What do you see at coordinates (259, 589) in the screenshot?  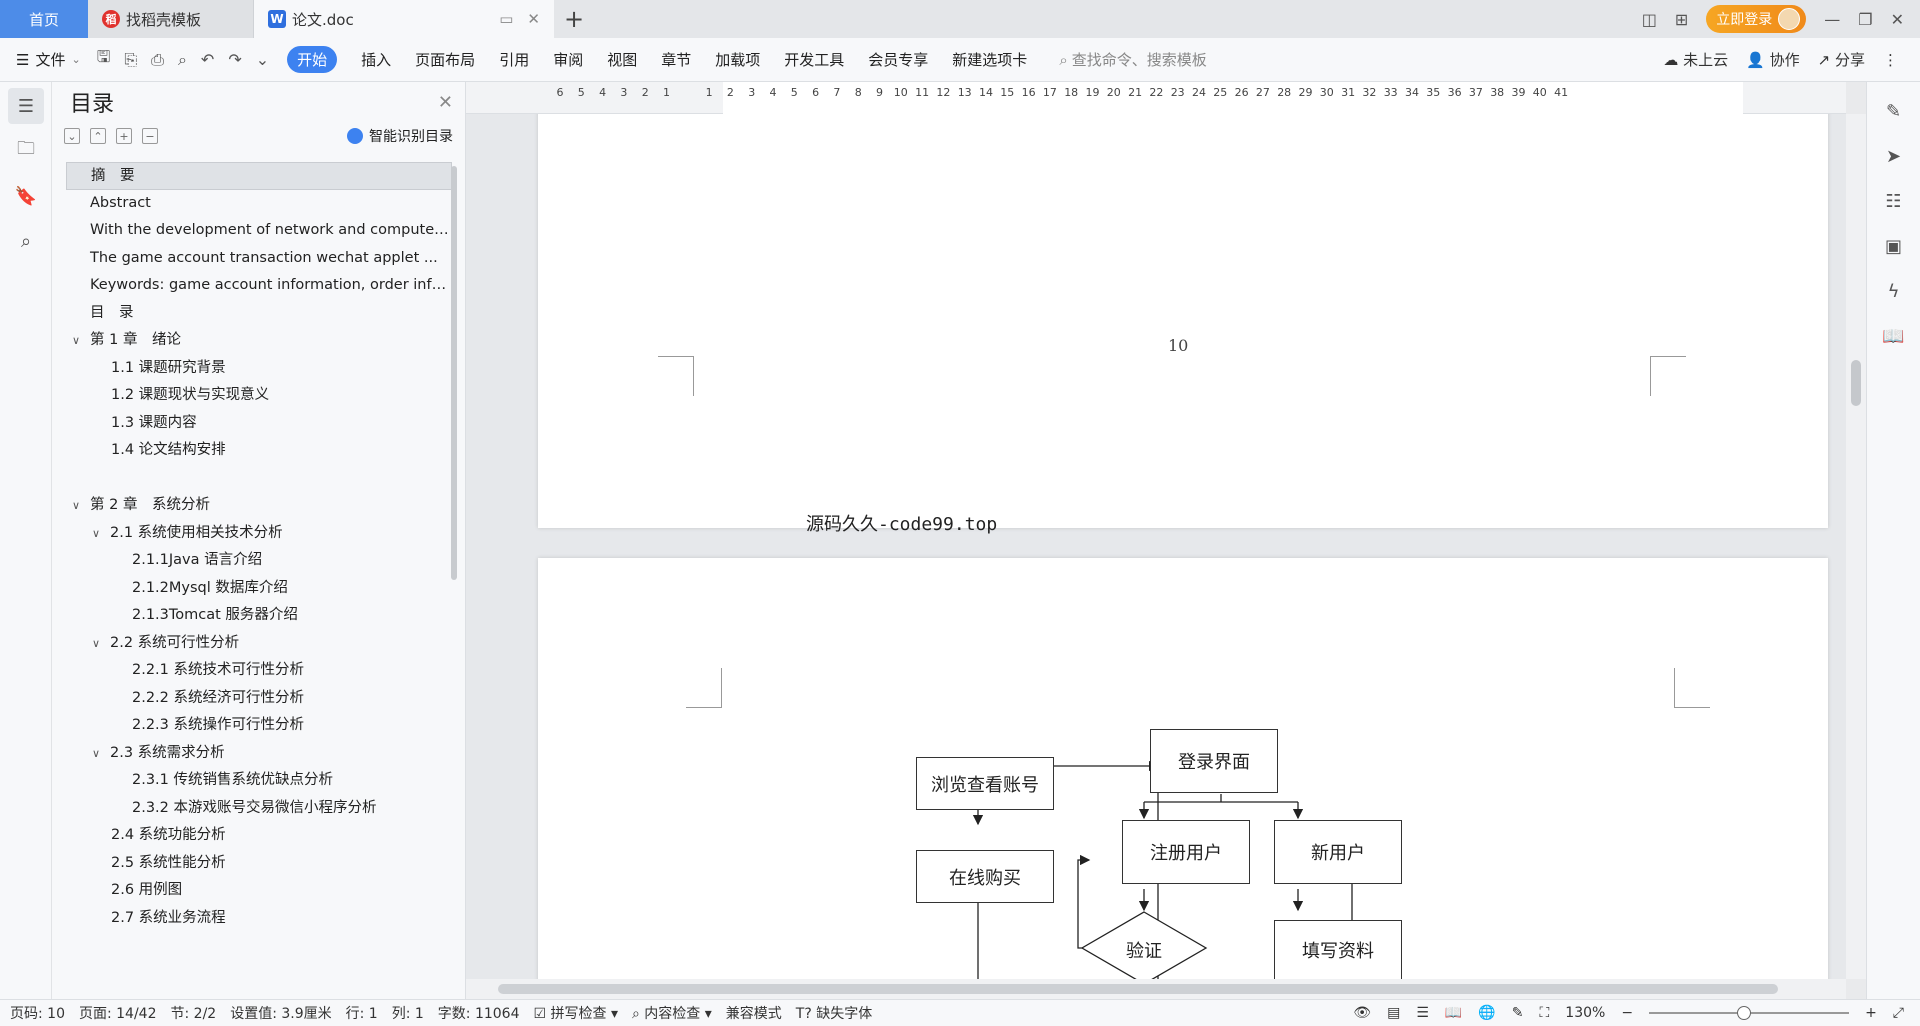 I see `toc-item: 2.1.2Mysql 数据库介绍` at bounding box center [259, 589].